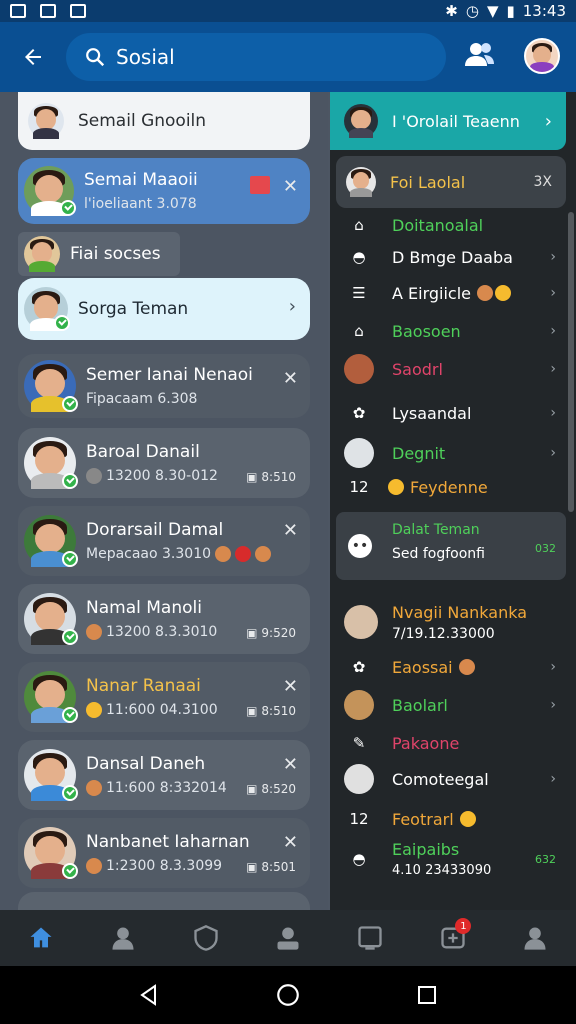 Image resolution: width=576 pixels, height=1024 pixels. I want to click on list-item-top: Semail Gnooiln, so click(164, 121).